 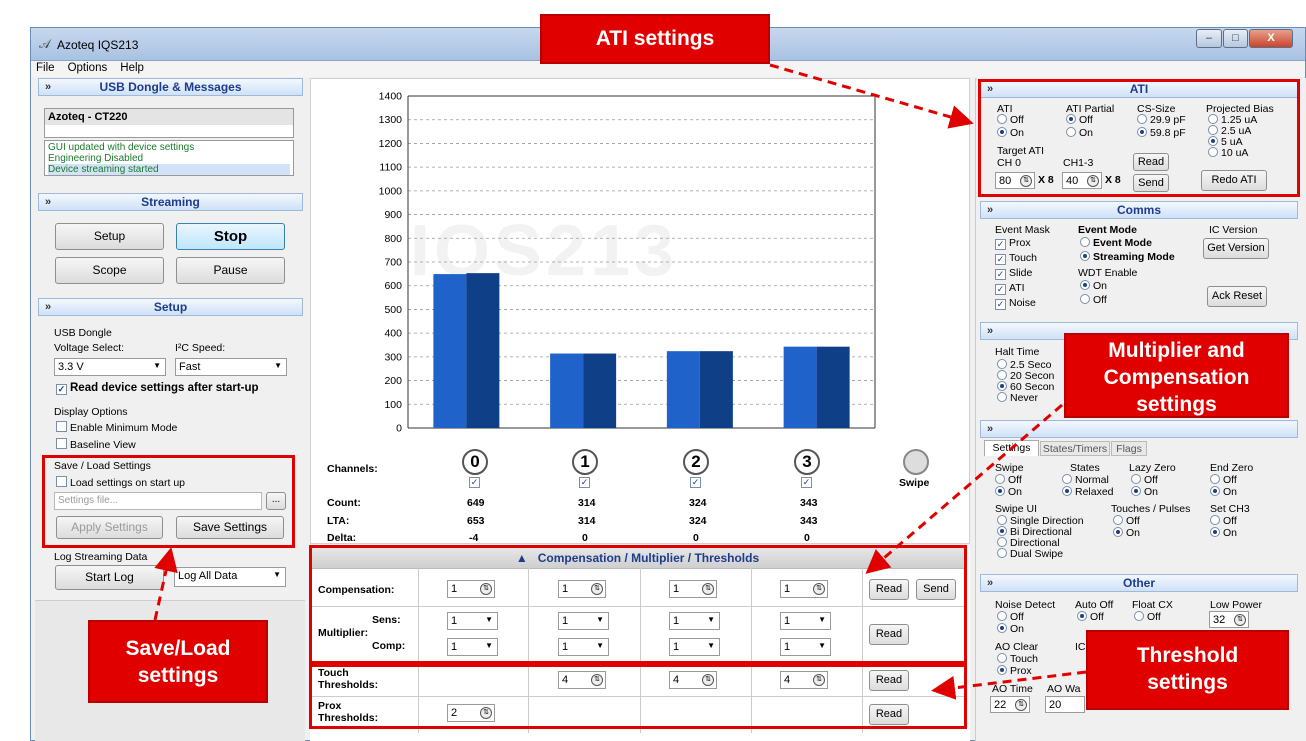 What do you see at coordinates (178, 661) in the screenshot?
I see `save-load-callout: Save/Load settings` at bounding box center [178, 661].